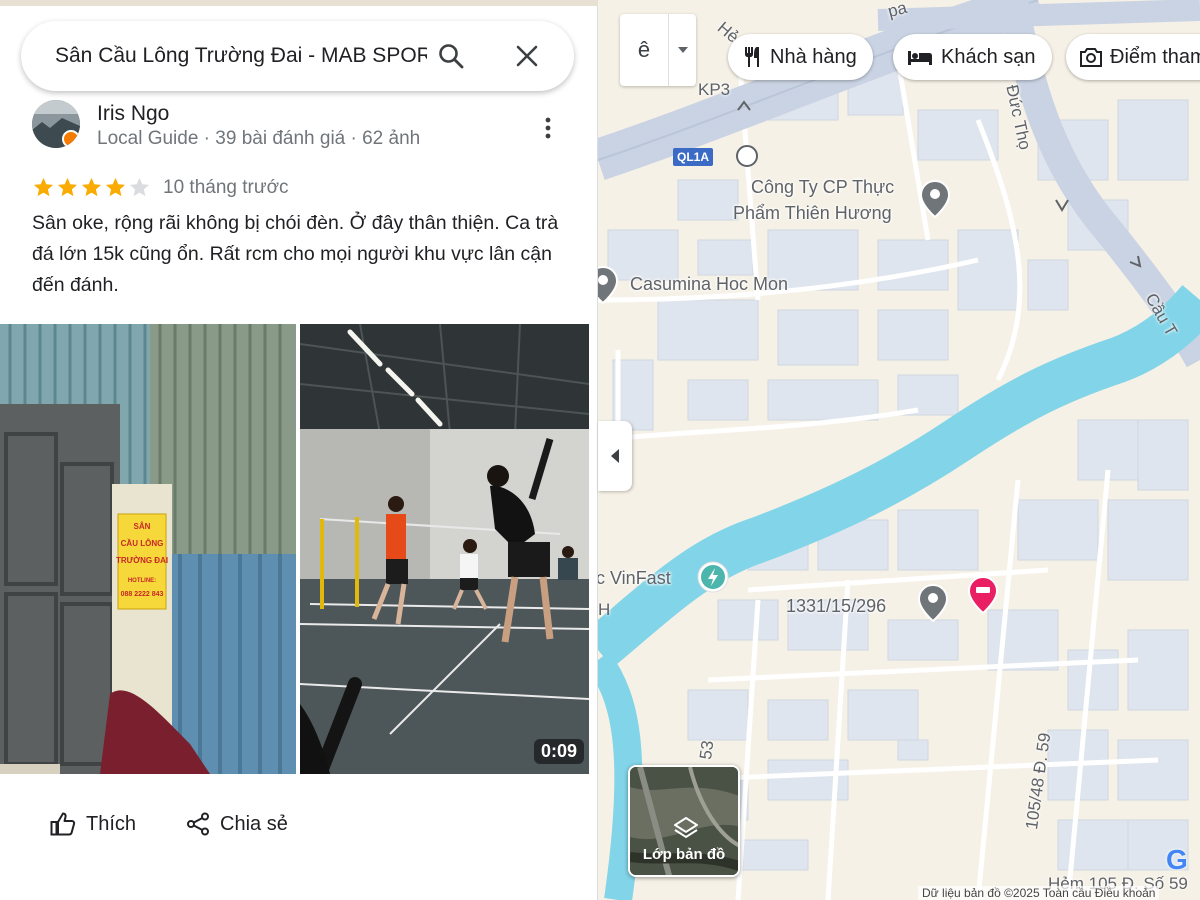 This screenshot has width=1200, height=900. I want to click on chip-hotels-label: Khách sạn, so click(988, 56).